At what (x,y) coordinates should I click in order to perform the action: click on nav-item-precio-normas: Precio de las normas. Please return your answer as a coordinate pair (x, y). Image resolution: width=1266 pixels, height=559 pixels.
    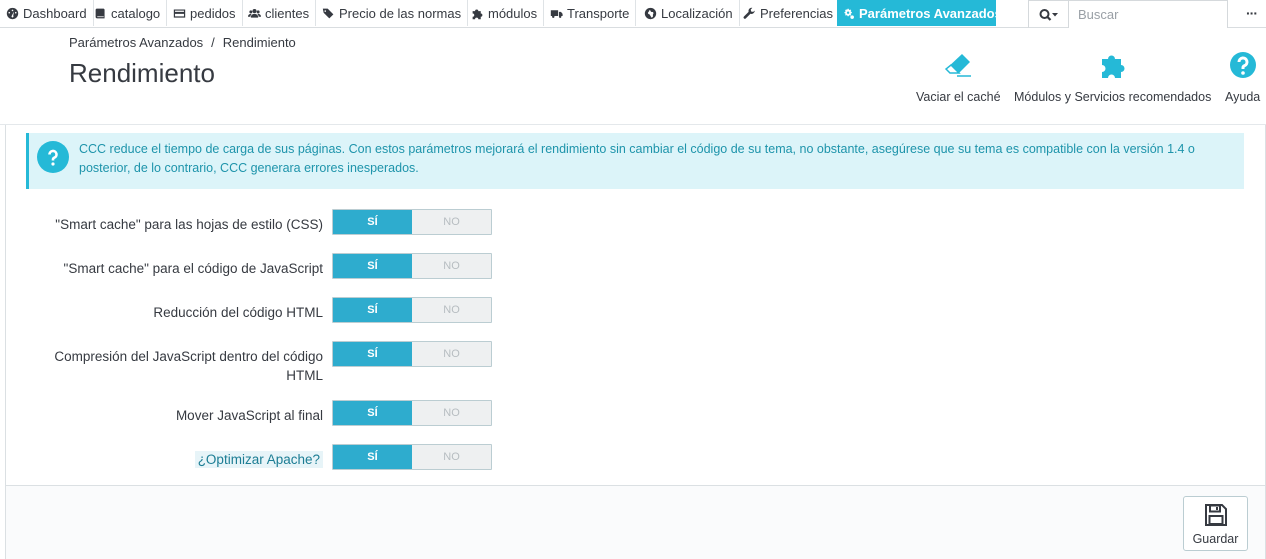
    Looking at the image, I should click on (392, 13).